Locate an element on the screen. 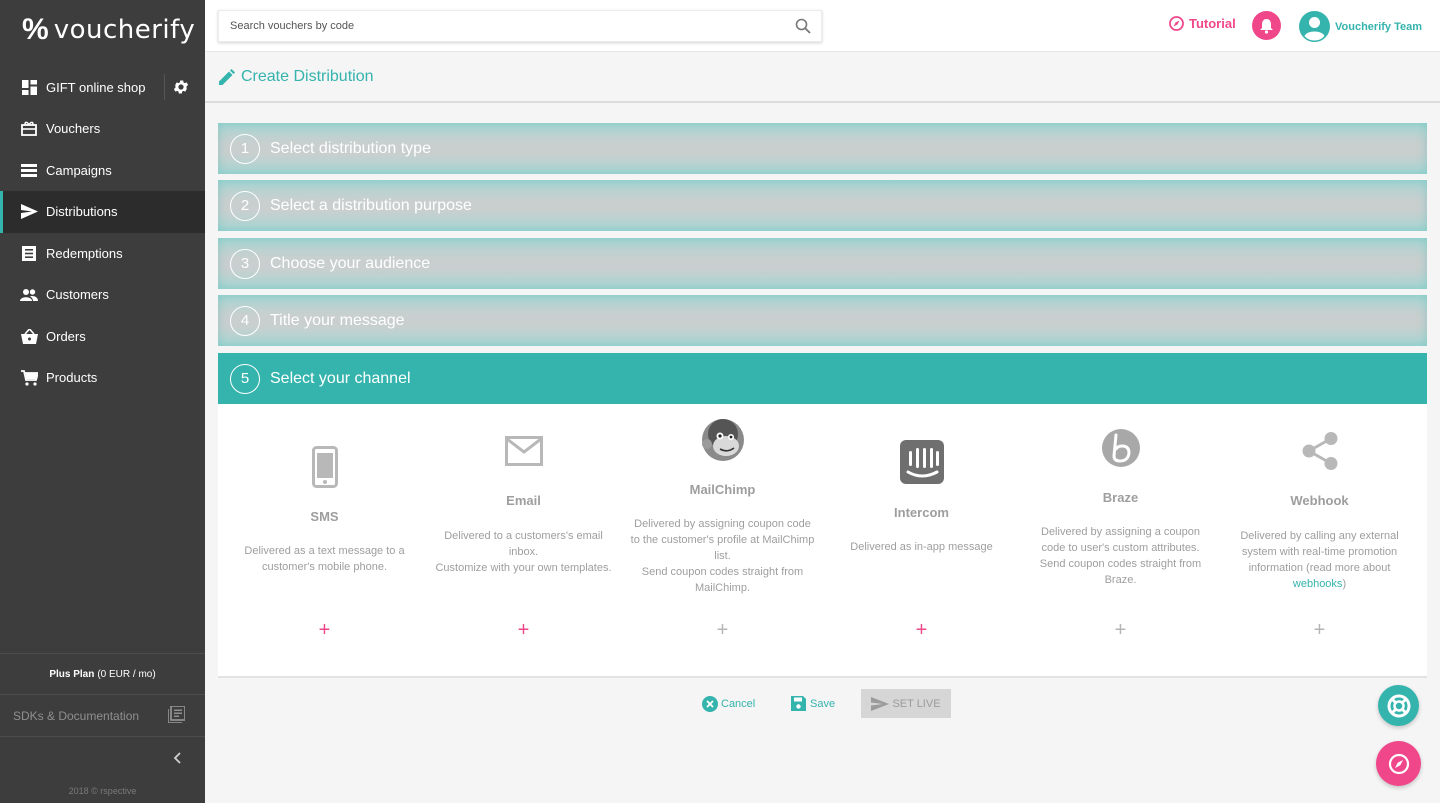  step-title-message: 4 Title your message is located at coordinates (822, 320).